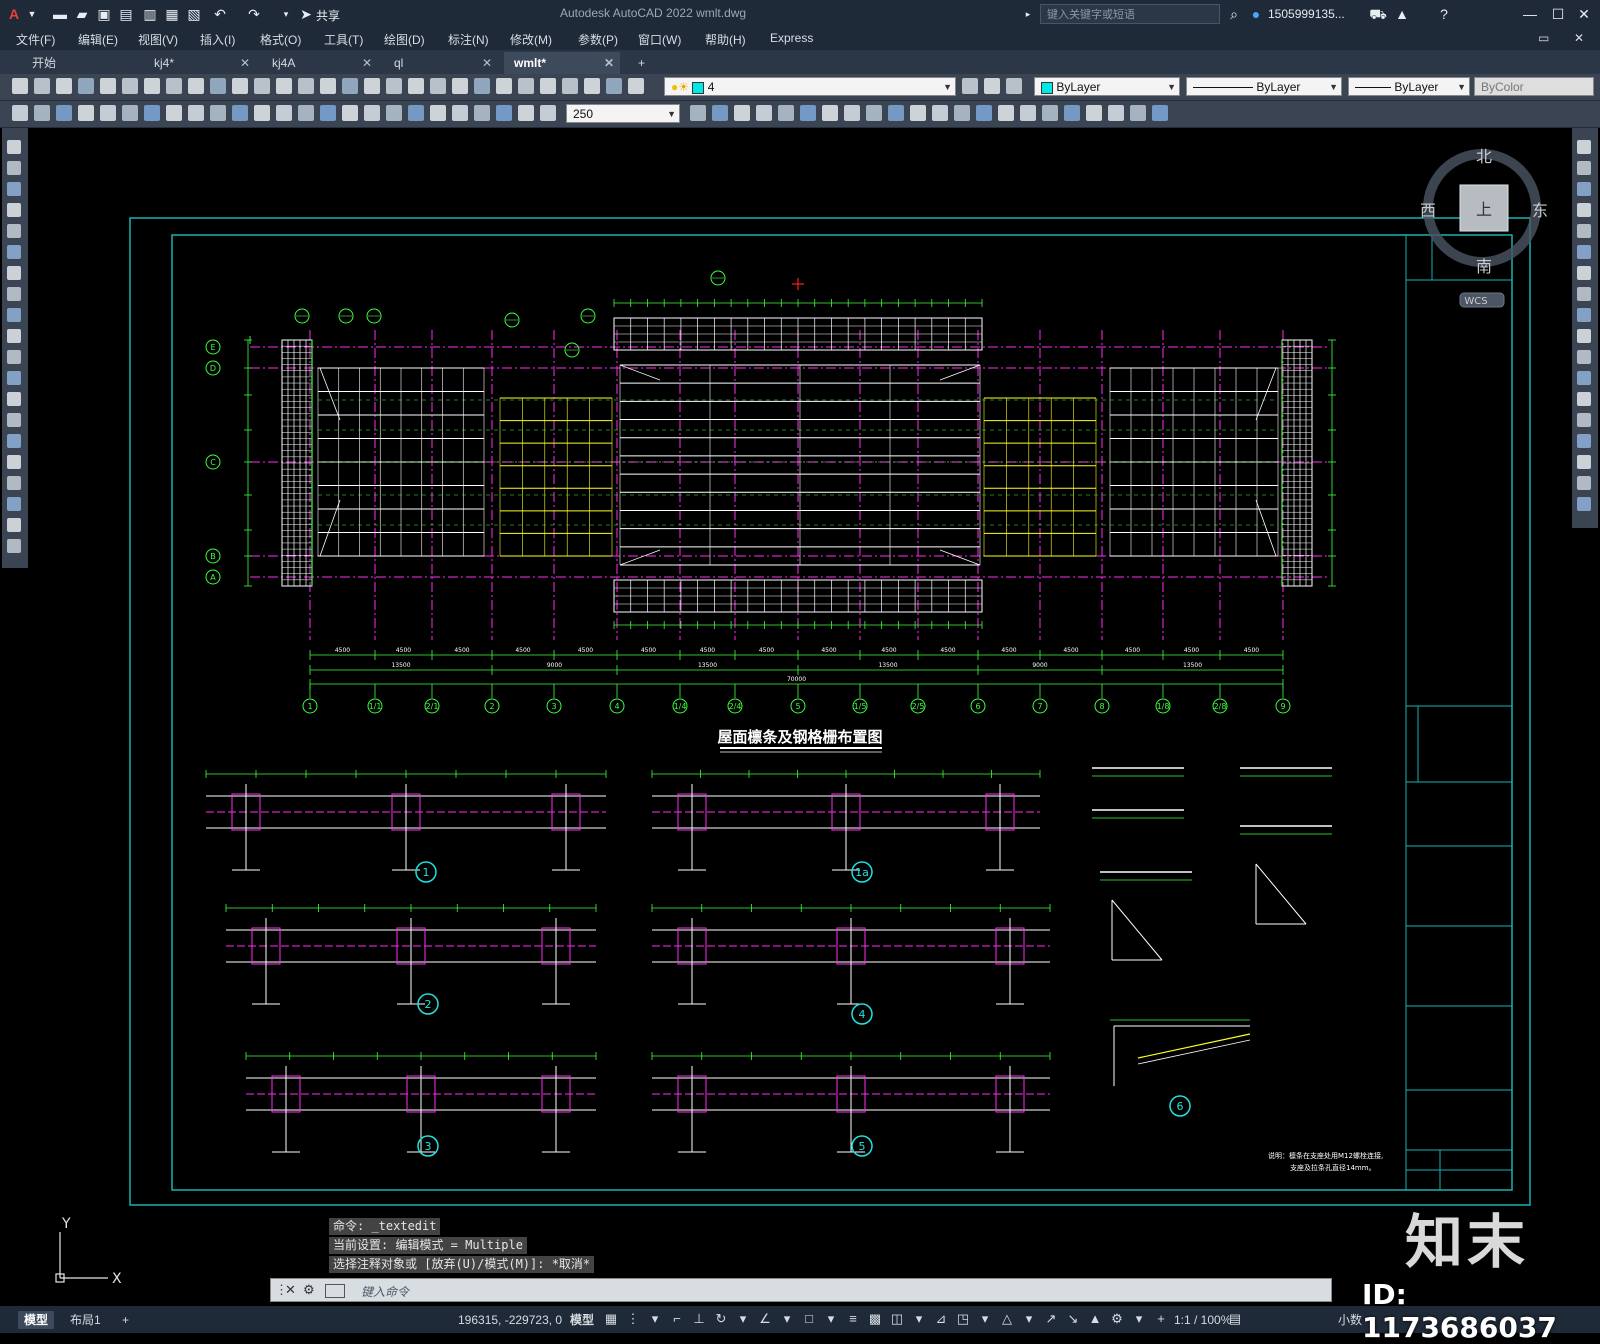 This screenshot has height=1344, width=1600. What do you see at coordinates (14, 546) in the screenshot?
I see `draw-tool-20-icon` at bounding box center [14, 546].